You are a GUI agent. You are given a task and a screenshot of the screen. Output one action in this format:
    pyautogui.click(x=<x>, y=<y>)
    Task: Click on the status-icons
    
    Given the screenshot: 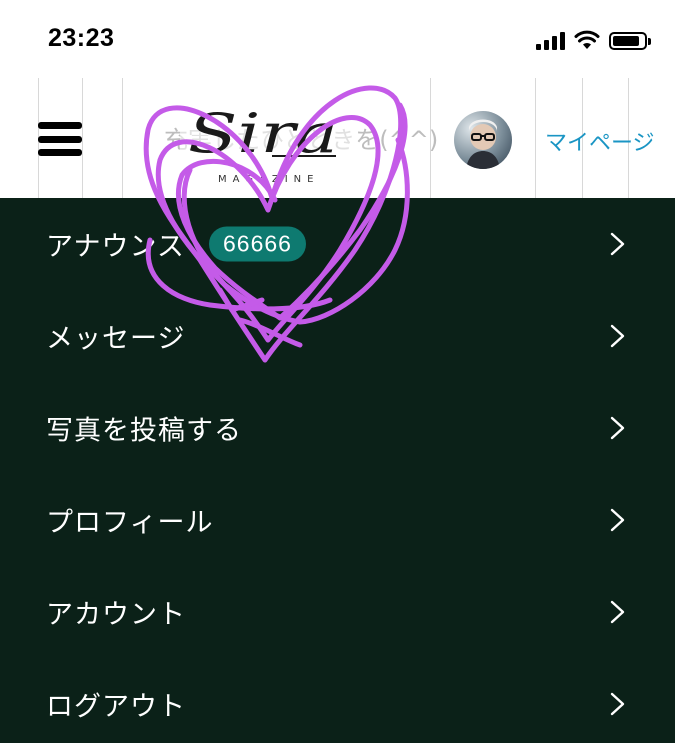 What is the action you would take?
    pyautogui.click(x=593, y=39)
    